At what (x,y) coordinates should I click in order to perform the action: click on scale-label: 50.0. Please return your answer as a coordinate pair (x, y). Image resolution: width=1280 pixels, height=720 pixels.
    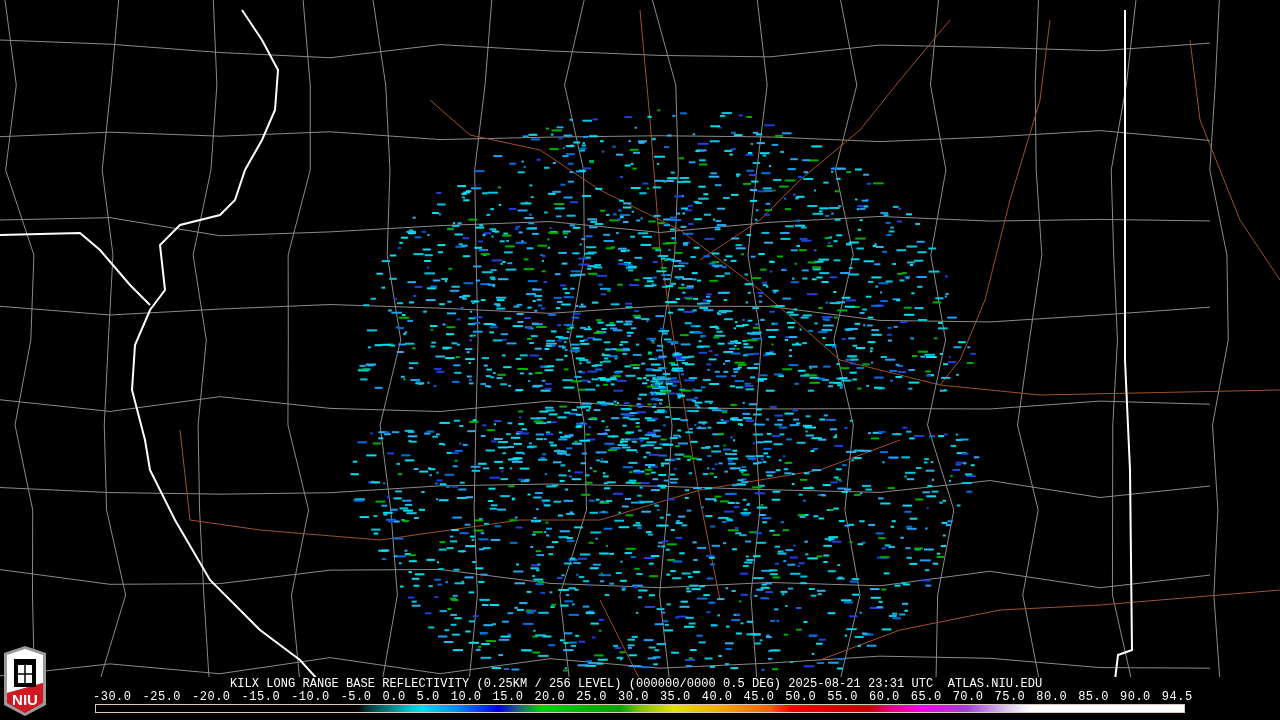
    Looking at the image, I should click on (801, 697).